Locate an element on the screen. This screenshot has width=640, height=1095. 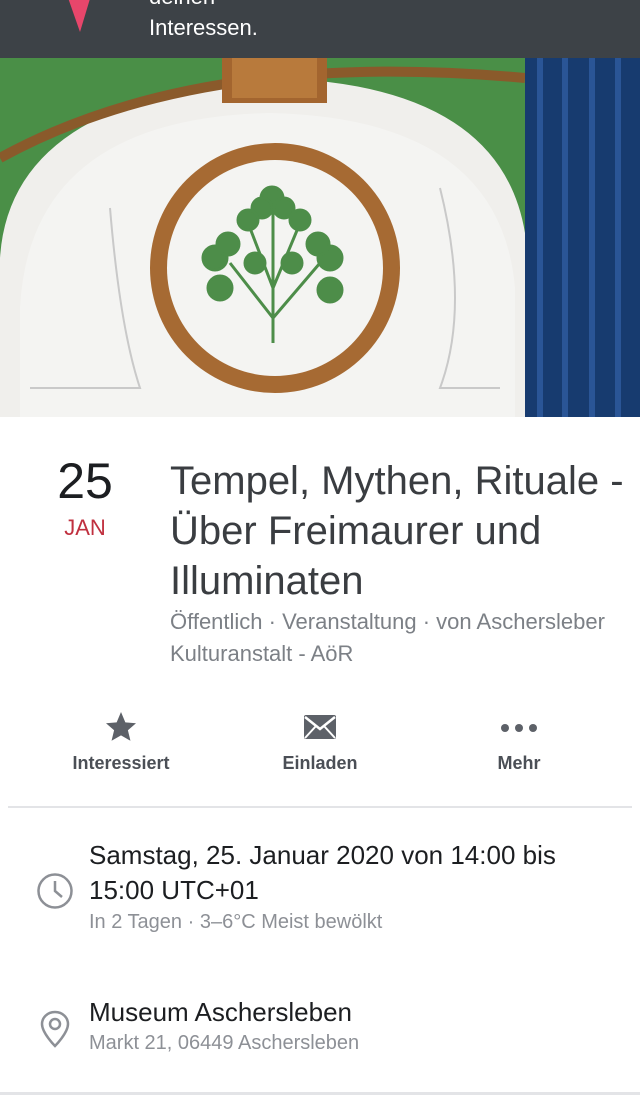
more-label: Mehr is located at coordinates (519, 763).